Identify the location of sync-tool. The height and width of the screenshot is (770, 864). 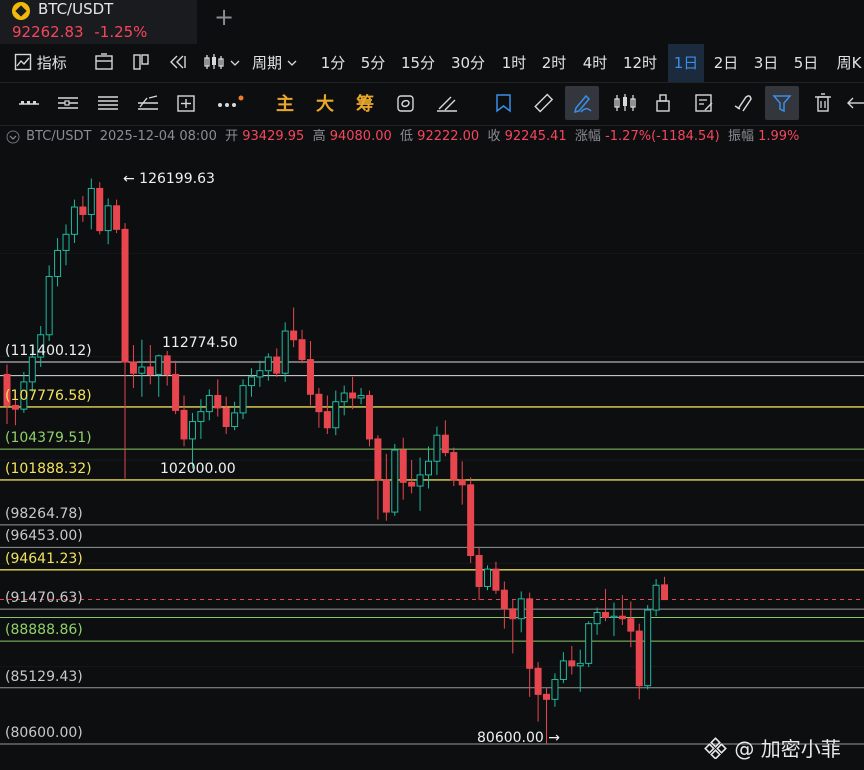
(406, 103).